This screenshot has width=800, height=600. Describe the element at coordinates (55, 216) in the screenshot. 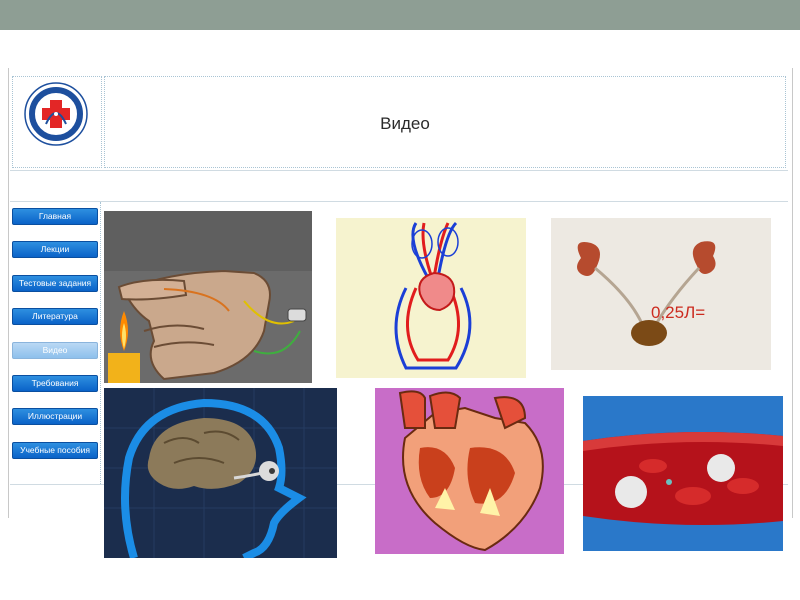

I see `nav-button-home: Главная` at that location.